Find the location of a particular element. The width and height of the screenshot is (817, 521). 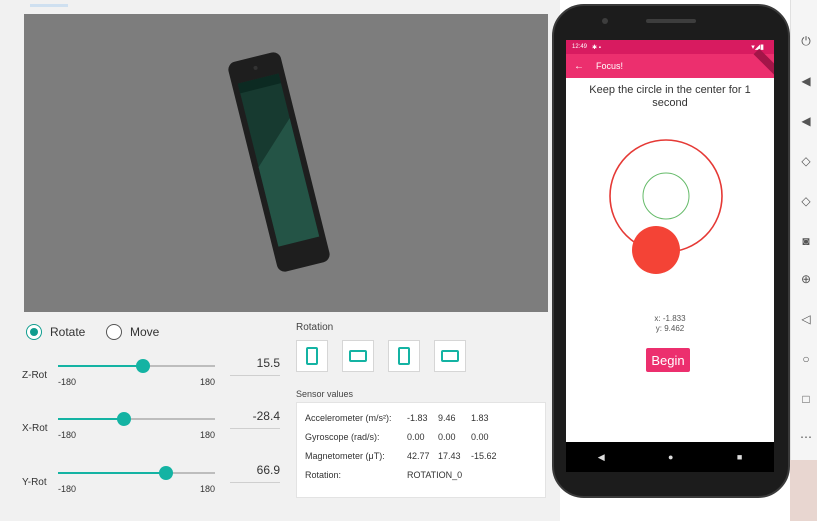

tab-indicator is located at coordinates (49, 5).